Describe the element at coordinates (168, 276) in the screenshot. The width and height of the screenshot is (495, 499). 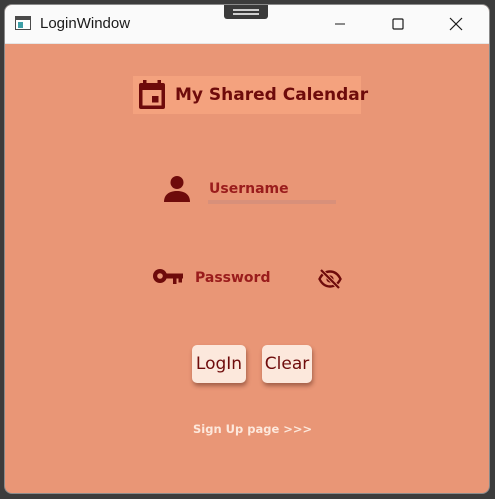
I see `key-icon` at that location.